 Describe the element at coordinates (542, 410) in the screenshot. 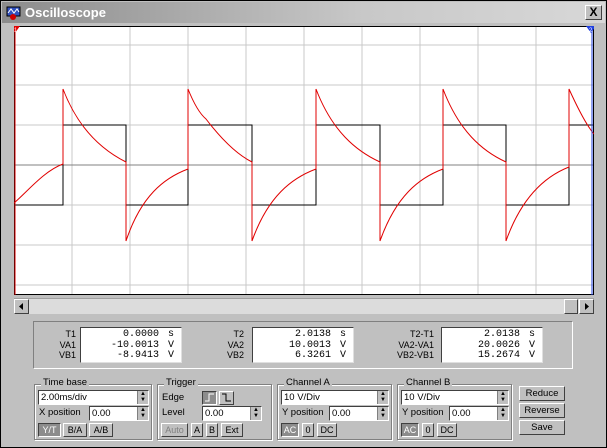

I see `reverse-button: Reverse` at that location.